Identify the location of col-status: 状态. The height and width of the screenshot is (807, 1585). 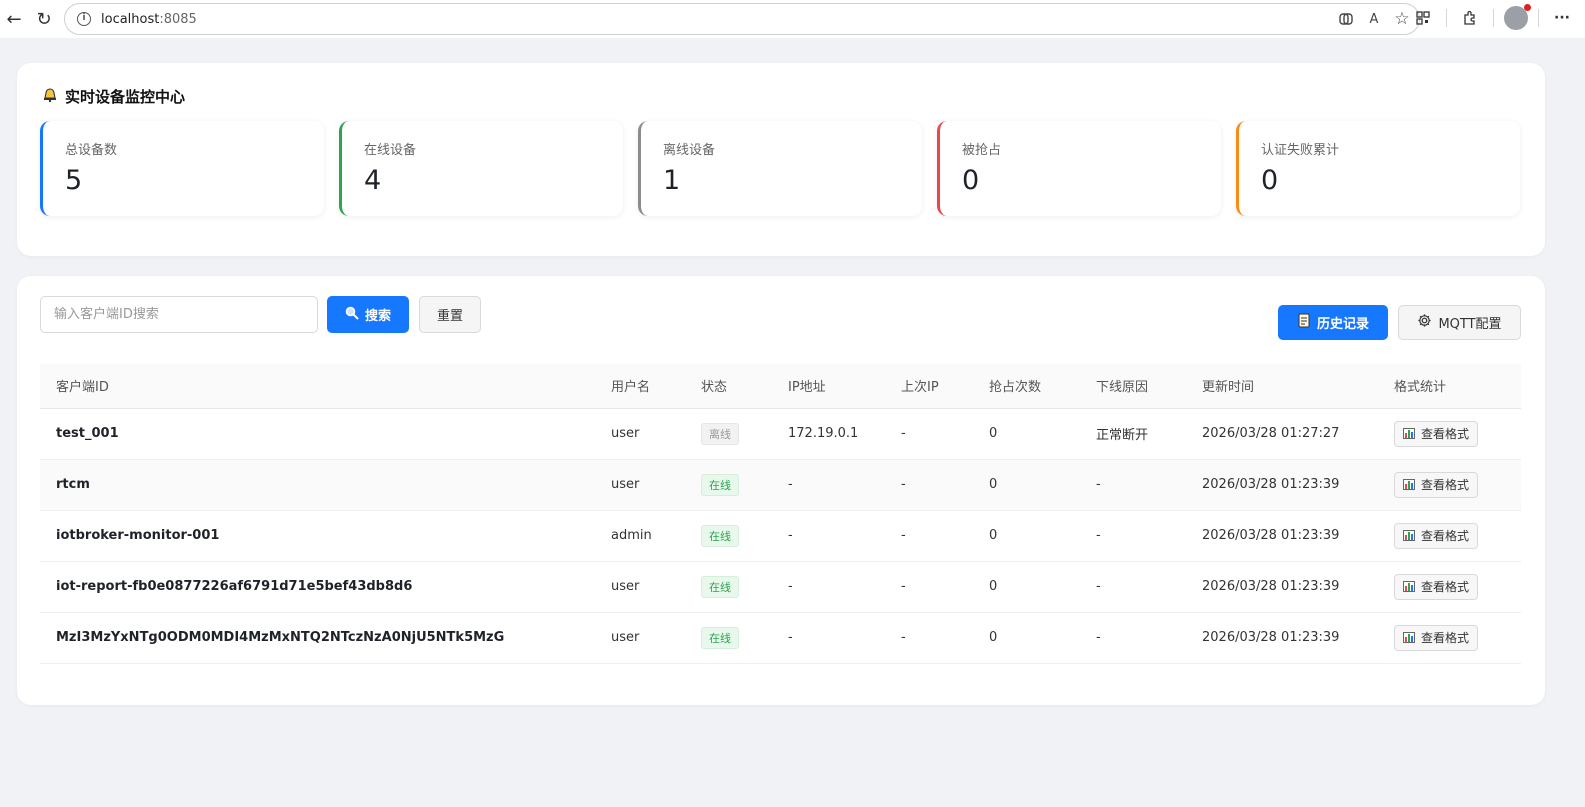
(728, 386).